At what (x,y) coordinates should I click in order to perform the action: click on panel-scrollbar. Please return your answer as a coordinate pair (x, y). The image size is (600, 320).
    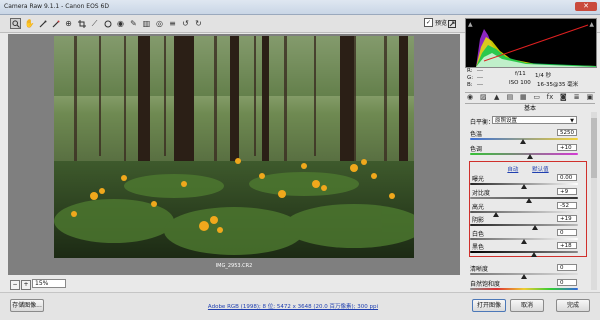
    Looking at the image, I should click on (594, 201).